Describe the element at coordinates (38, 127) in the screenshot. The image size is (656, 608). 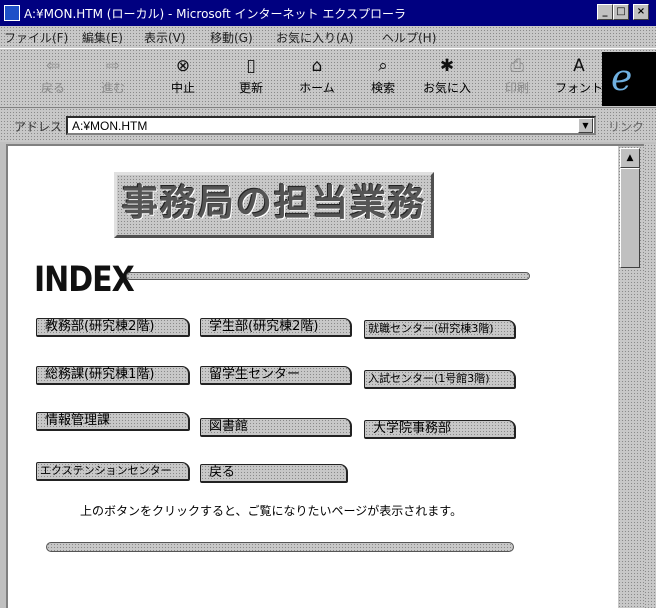
I see `address-label: アドレス` at that location.